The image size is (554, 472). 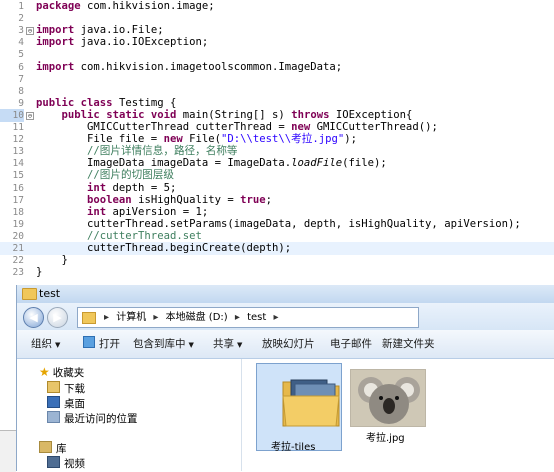 What do you see at coordinates (21, 91) in the screenshot?
I see `line-number: 8` at bounding box center [21, 91].